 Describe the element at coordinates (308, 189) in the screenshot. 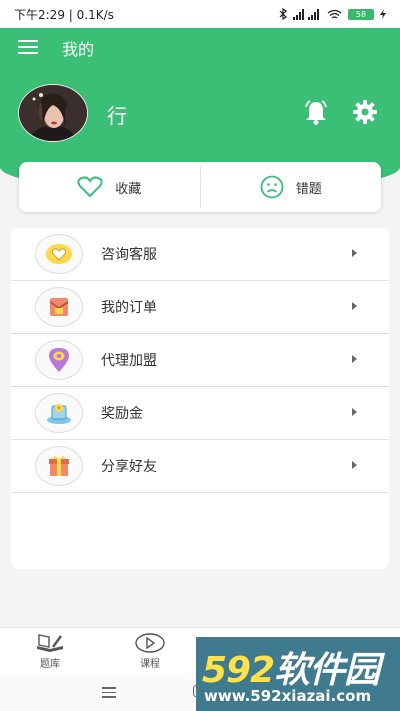

I see `wrong-questions-label: 错题` at that location.